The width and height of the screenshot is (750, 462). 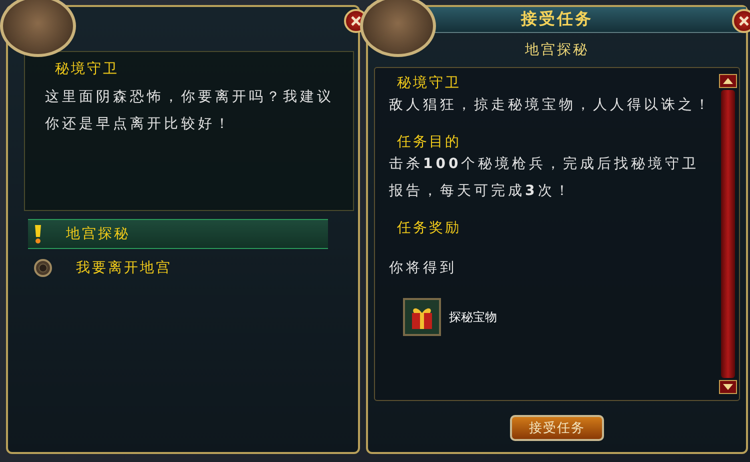 I want to click on item-name: 探秘宝物, so click(x=473, y=317).